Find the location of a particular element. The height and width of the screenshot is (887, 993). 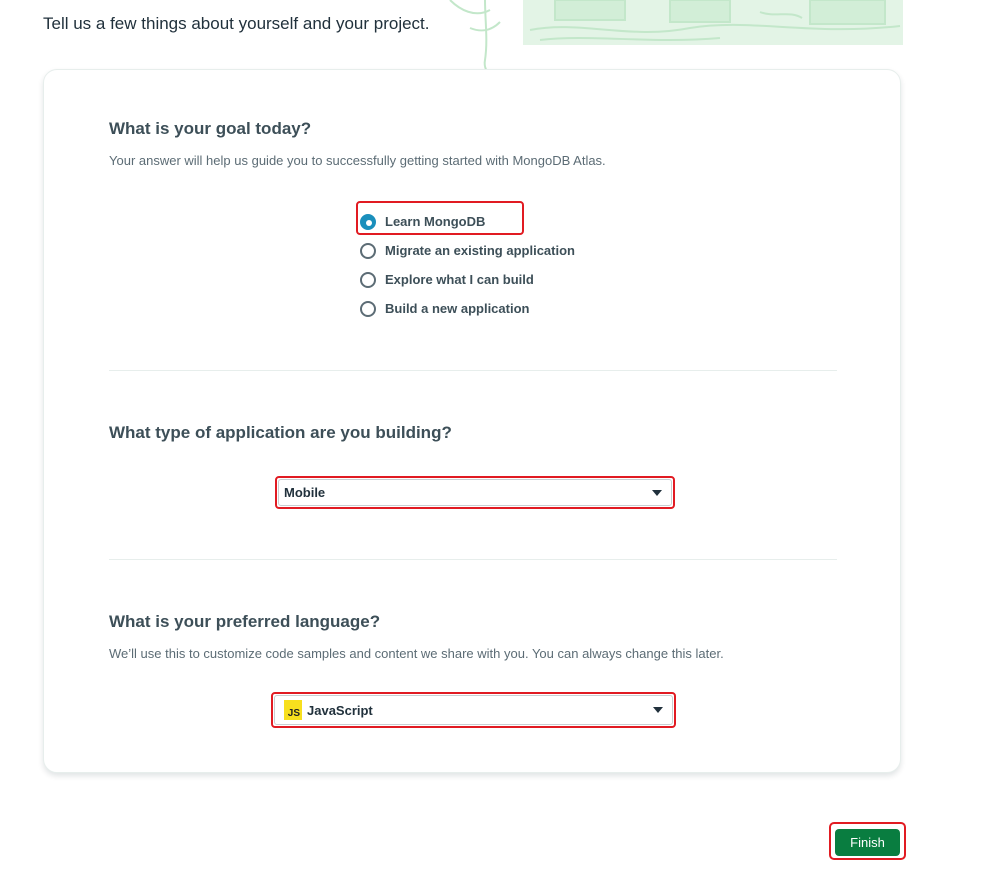

language-question-title: What is your preferred language? is located at coordinates (245, 621).